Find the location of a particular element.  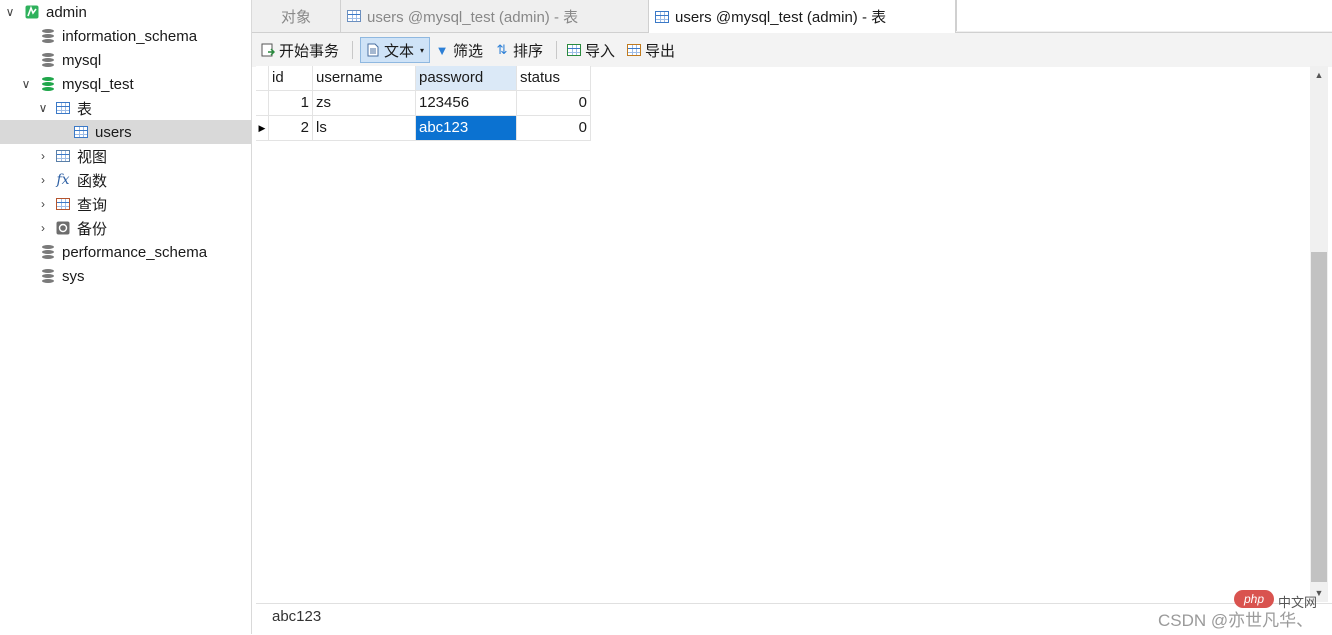

tab-users-data: users @mysql_test (admin) - 表 is located at coordinates (802, 16).